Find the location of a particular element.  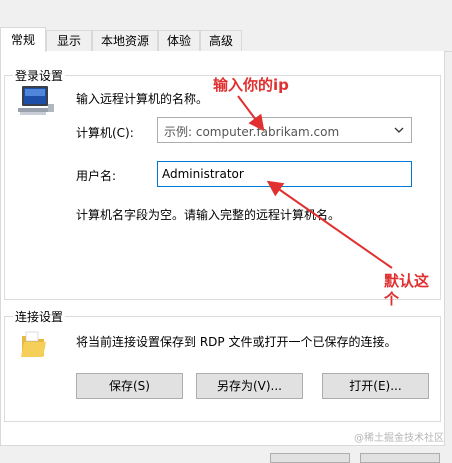

tab-display: 显示 is located at coordinates (69, 40).